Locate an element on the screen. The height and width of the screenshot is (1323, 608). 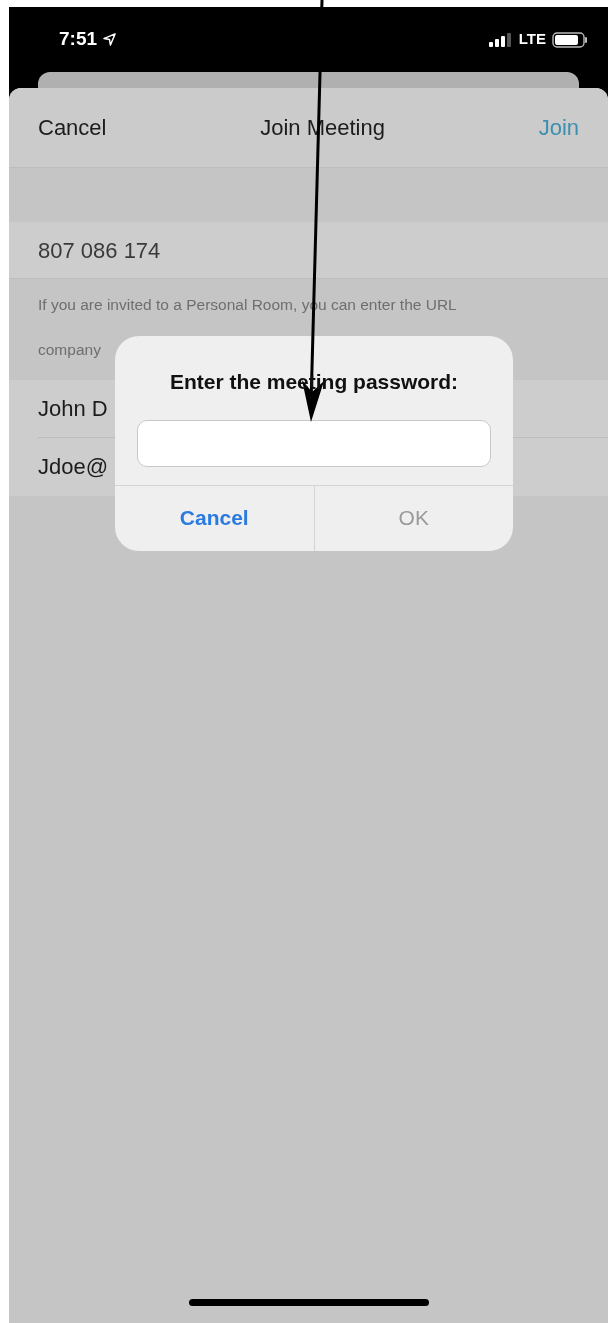
meeting-id-field: 807 086 174 is located at coordinates (308, 250).